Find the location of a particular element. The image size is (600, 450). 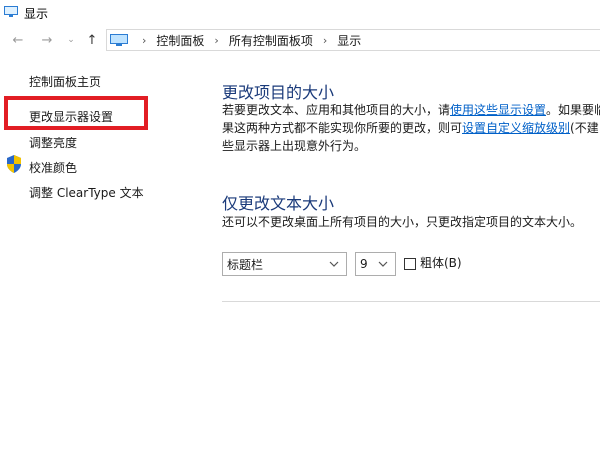

sidebar-item-brightness: 调整亮度 is located at coordinates (53, 144).